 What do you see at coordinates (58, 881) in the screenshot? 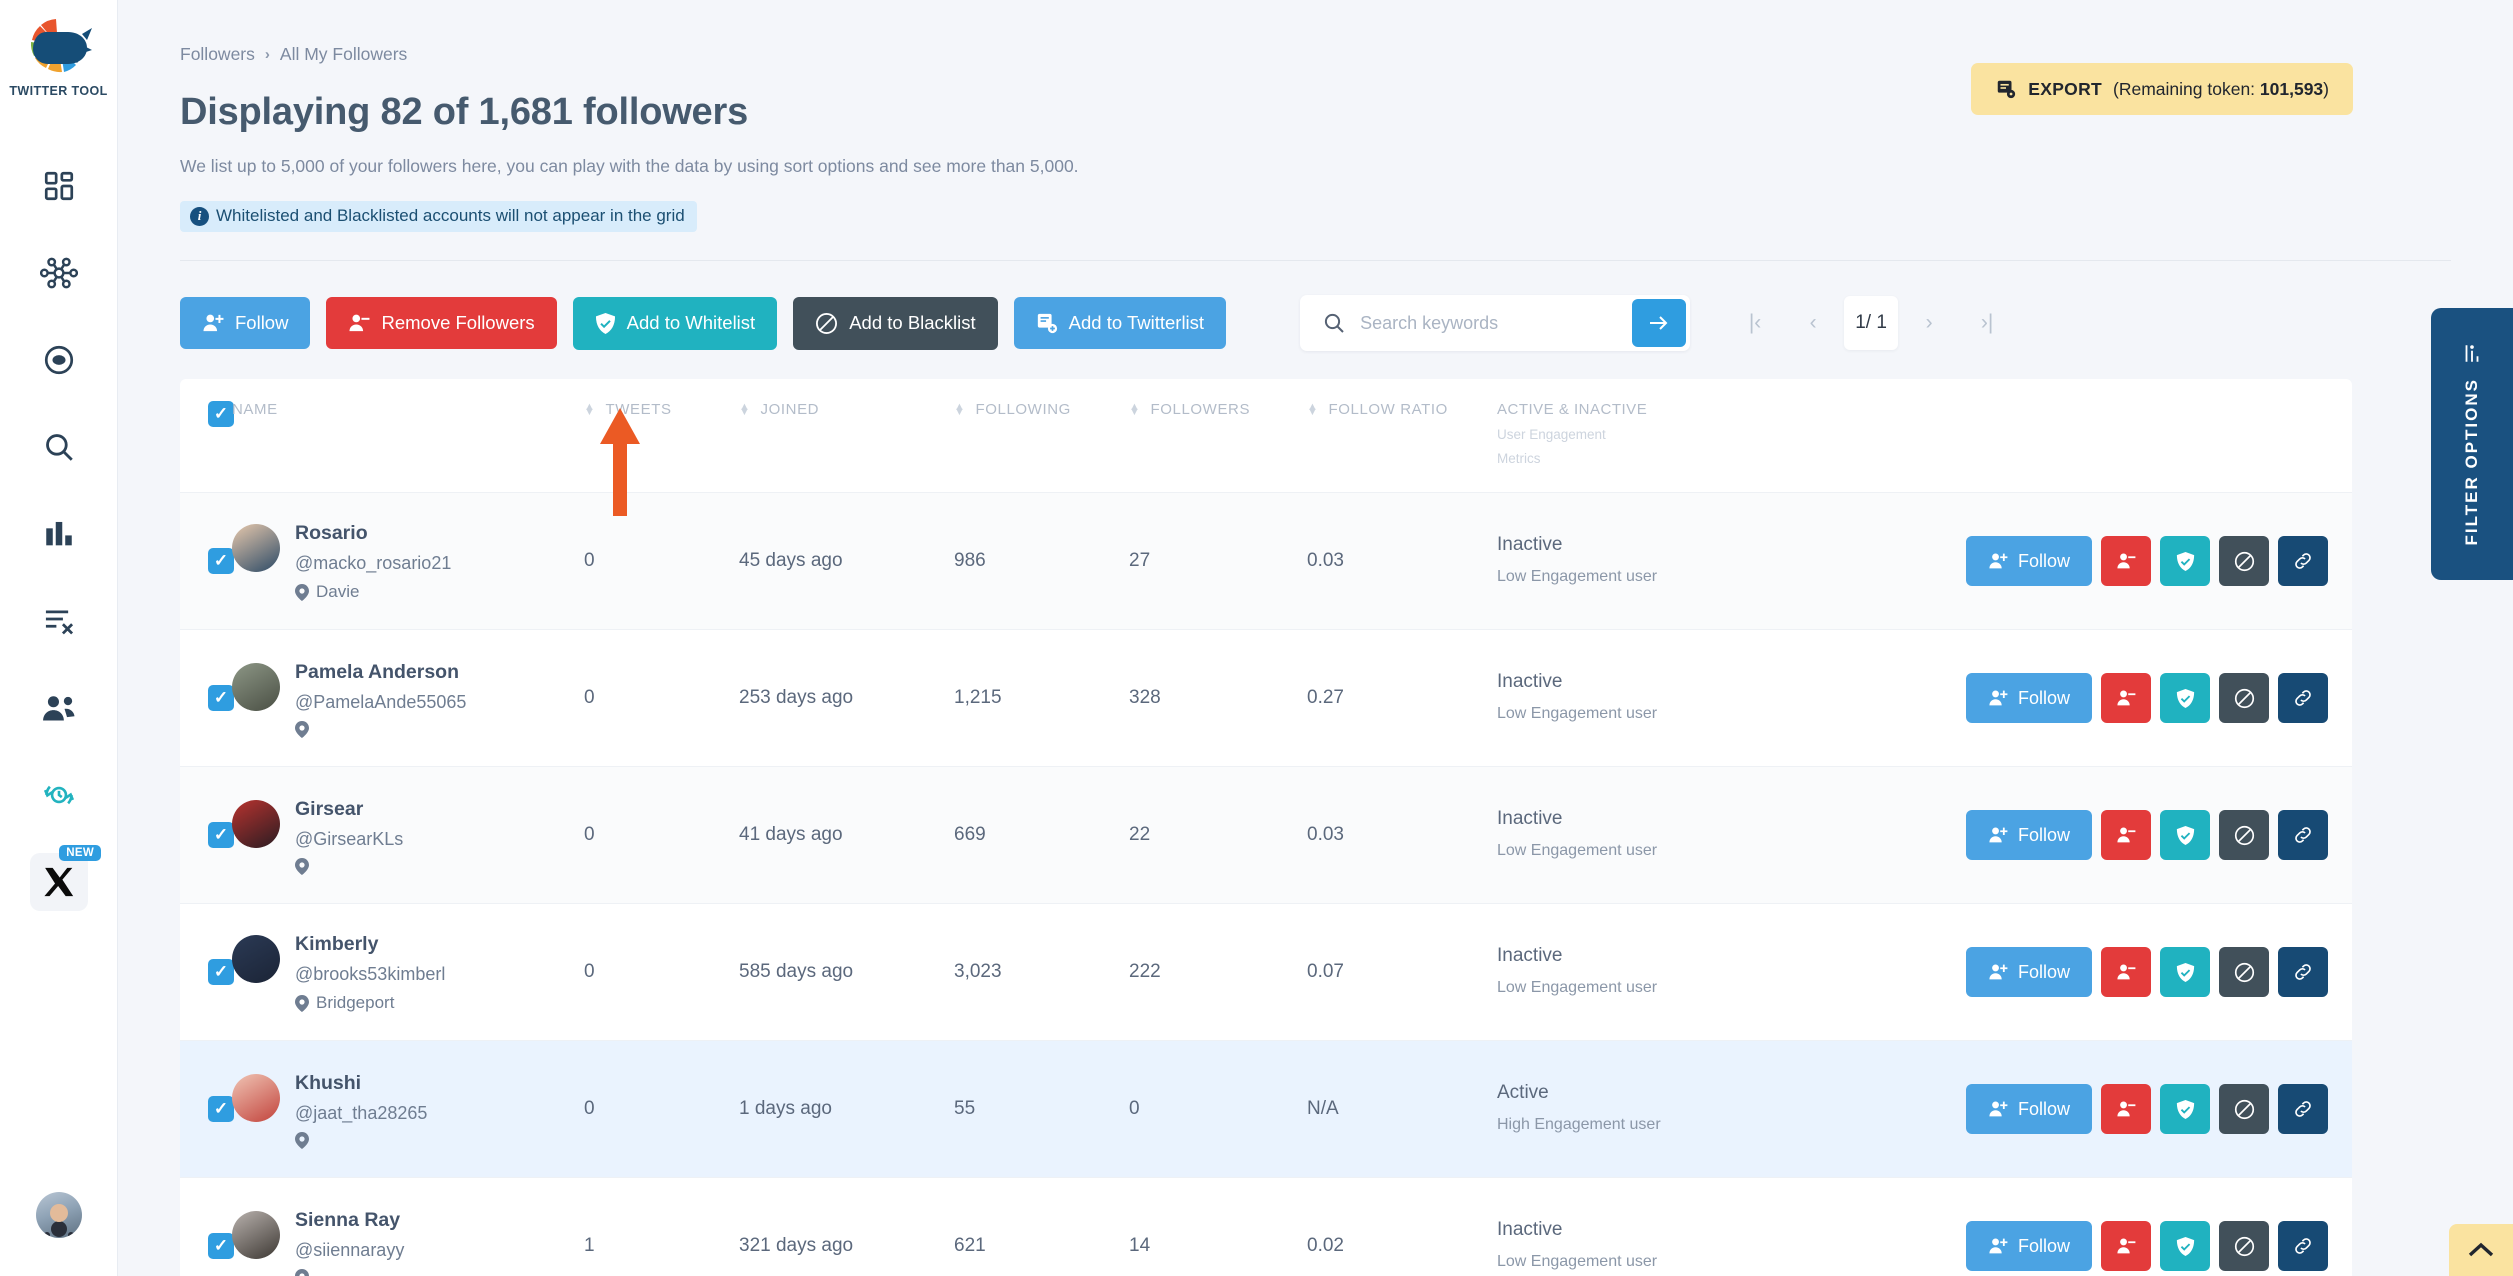
I see `sidebar-item-x-platform: NEW` at bounding box center [58, 881].